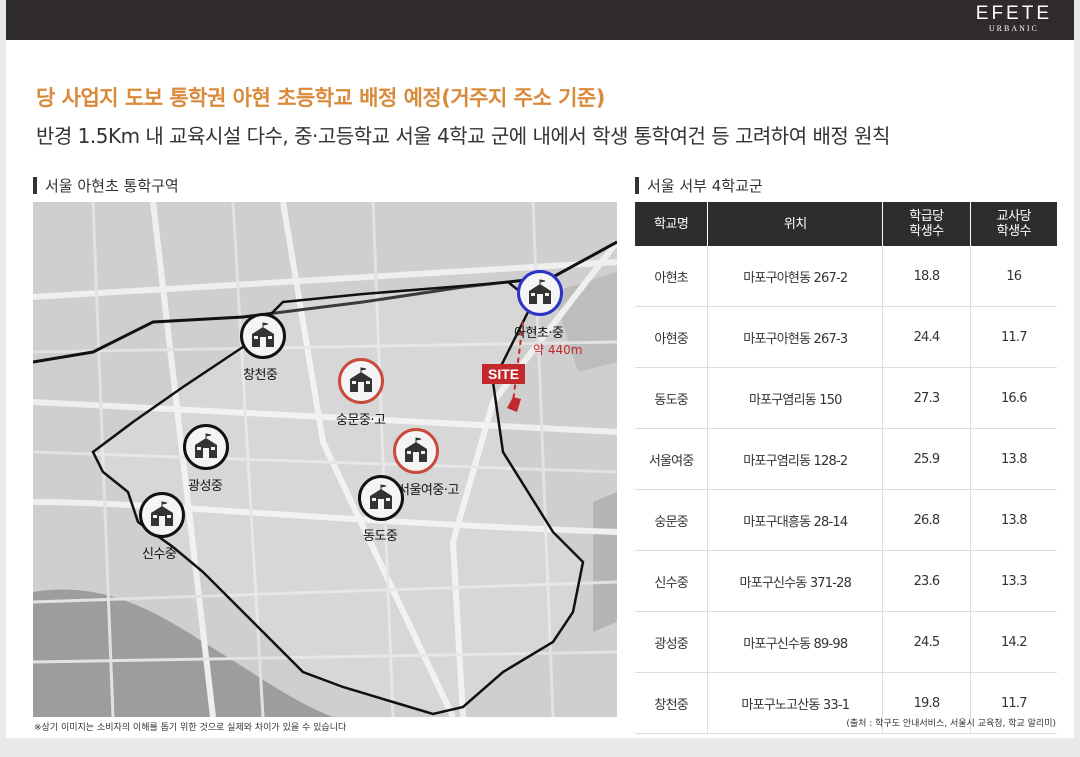  What do you see at coordinates (205, 486) in the screenshot?
I see `school-label: 광성중` at bounding box center [205, 486].